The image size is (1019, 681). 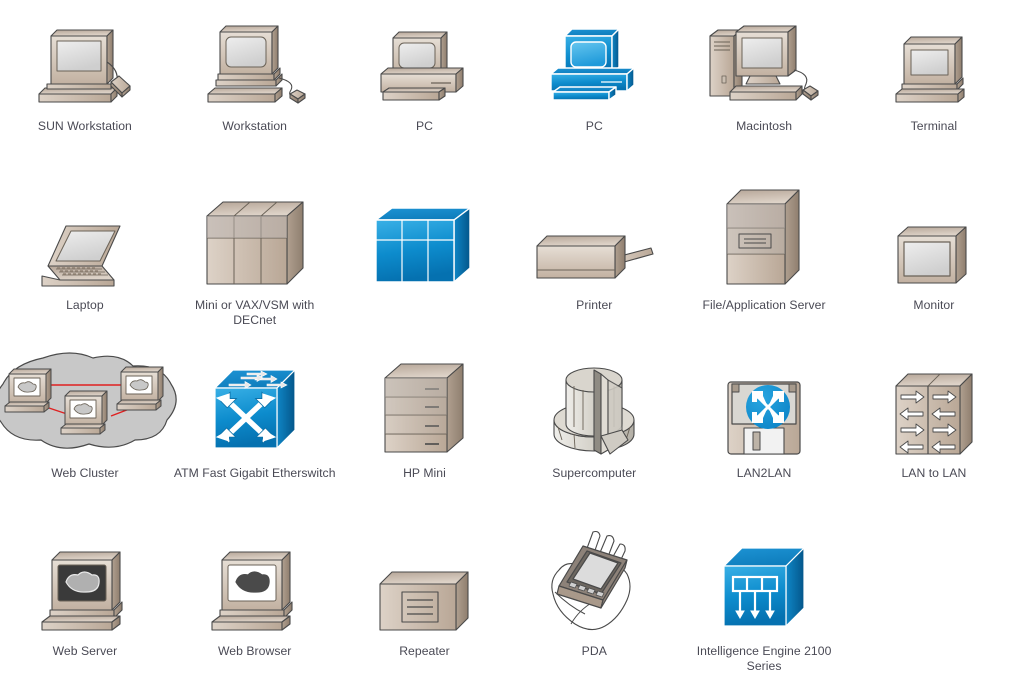 What do you see at coordinates (88, 404) in the screenshot?
I see `web-cluster-icon` at bounding box center [88, 404].